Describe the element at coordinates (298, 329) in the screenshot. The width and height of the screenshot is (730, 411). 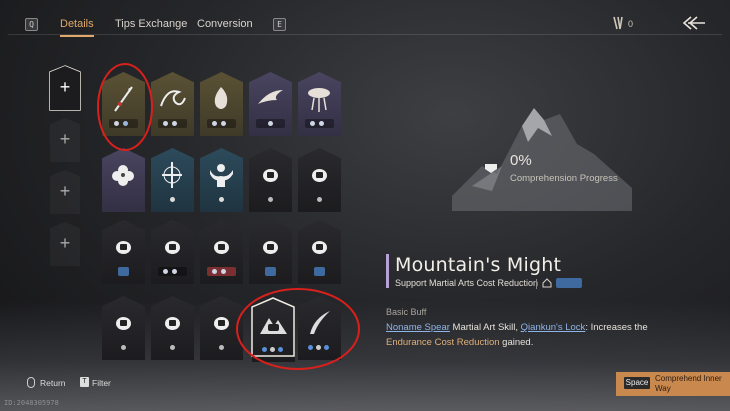
I see `annotation-circle-selected` at that location.